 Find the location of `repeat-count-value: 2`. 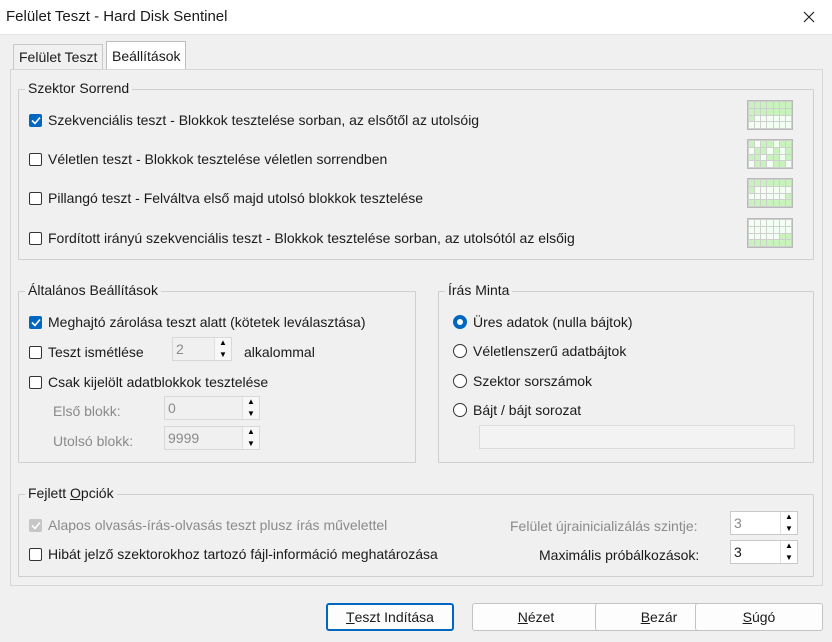

repeat-count-value: 2 is located at coordinates (180, 349).